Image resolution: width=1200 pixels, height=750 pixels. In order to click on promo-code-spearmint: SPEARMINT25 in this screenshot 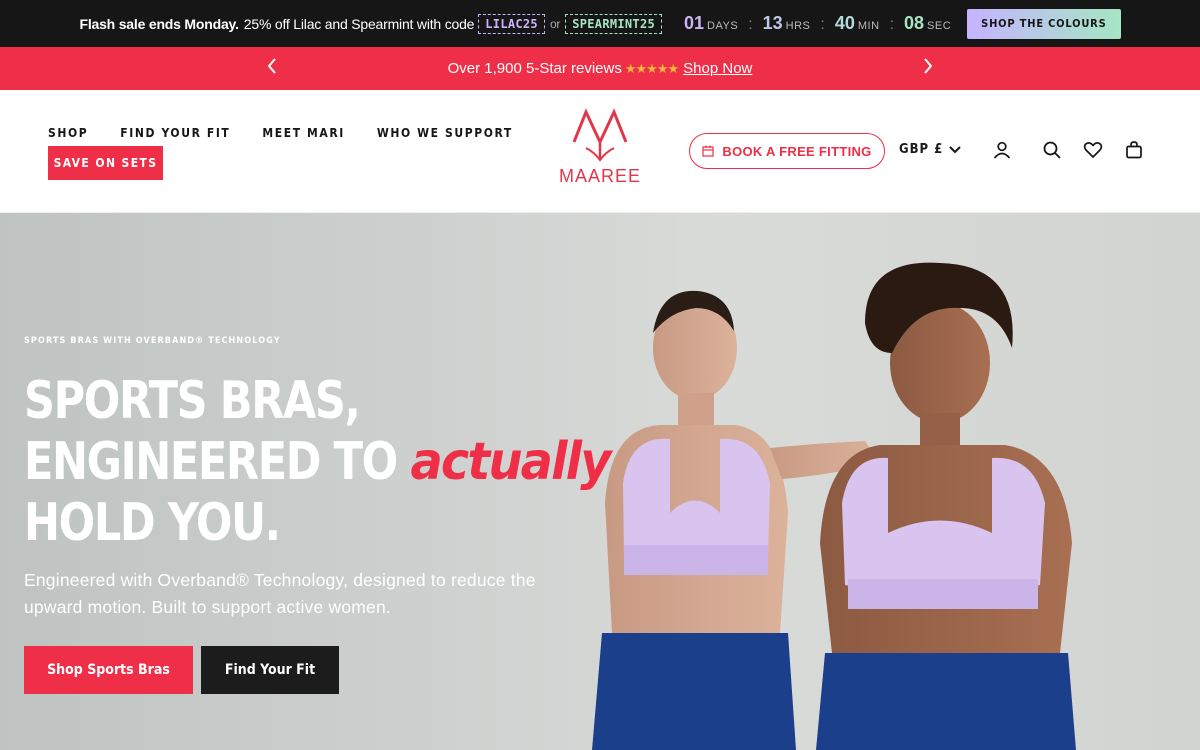, I will do `click(614, 23)`.